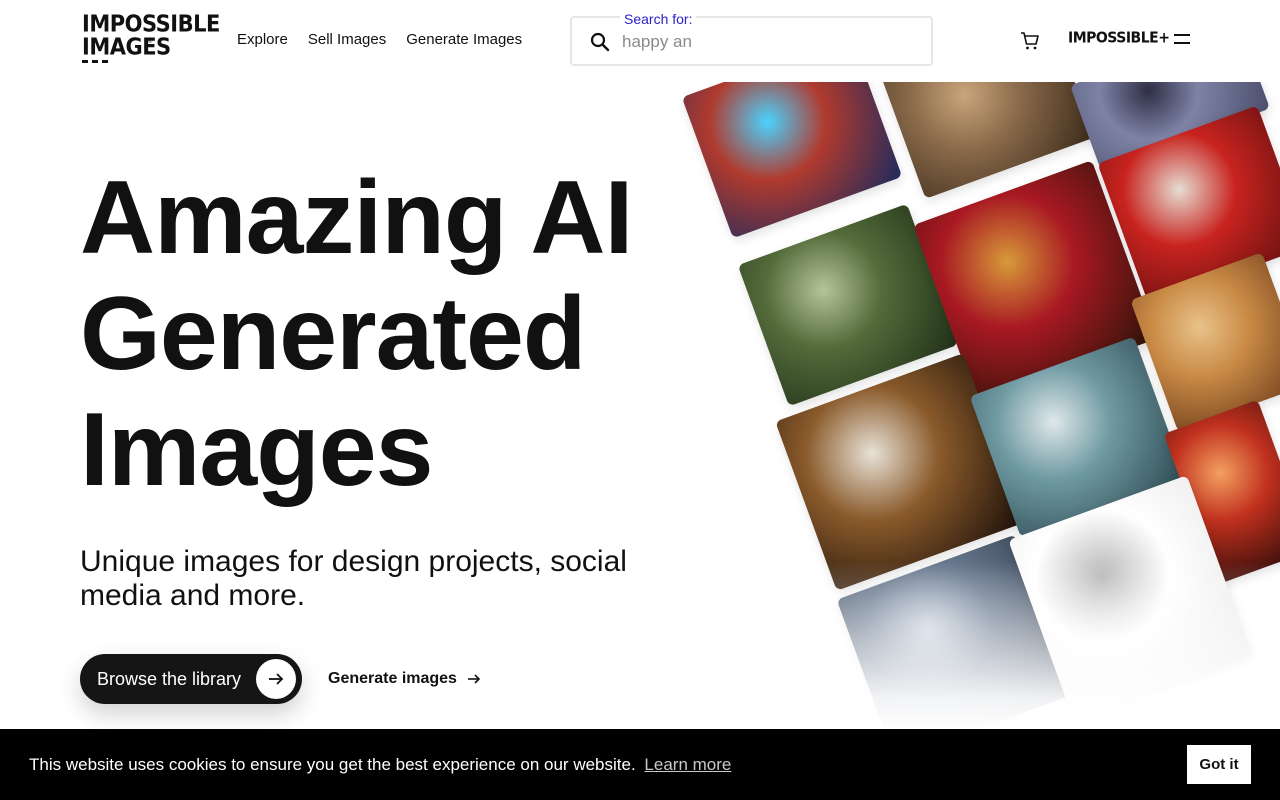 The image size is (1280, 800). Describe the element at coordinates (169, 679) in the screenshot. I see `browse-library-label: Browse the library` at that location.